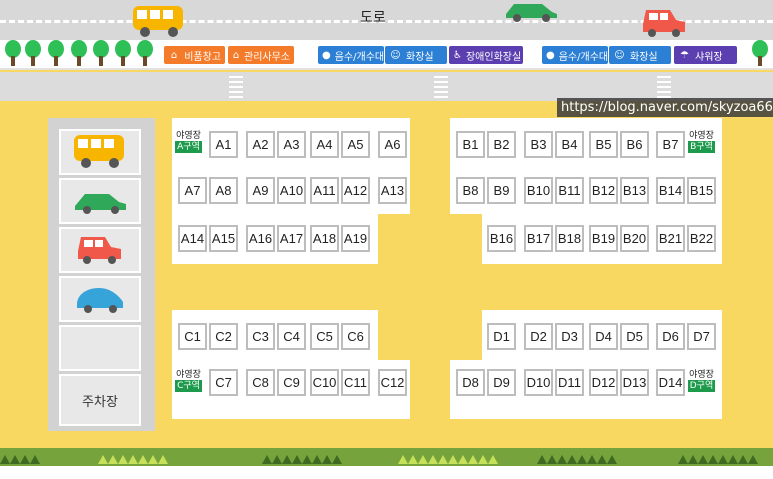  I want to click on parking-label-cell: 주차장, so click(100, 400).